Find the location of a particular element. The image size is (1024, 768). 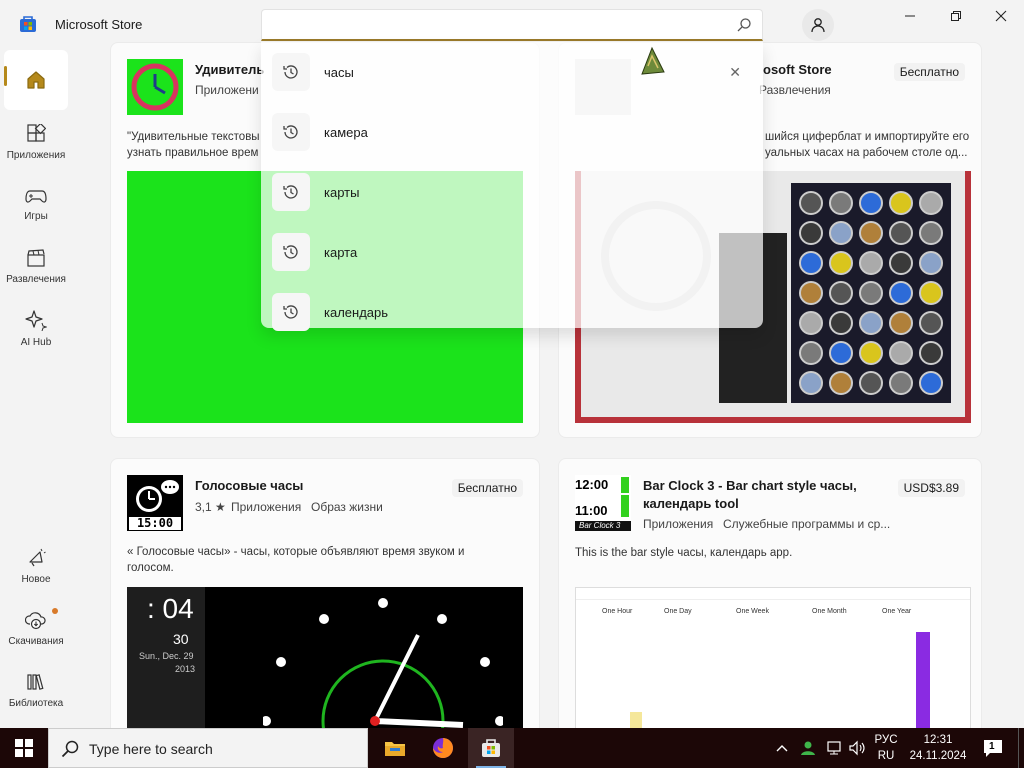

remove-suggestion-icon: ✕ is located at coordinates (735, 72).